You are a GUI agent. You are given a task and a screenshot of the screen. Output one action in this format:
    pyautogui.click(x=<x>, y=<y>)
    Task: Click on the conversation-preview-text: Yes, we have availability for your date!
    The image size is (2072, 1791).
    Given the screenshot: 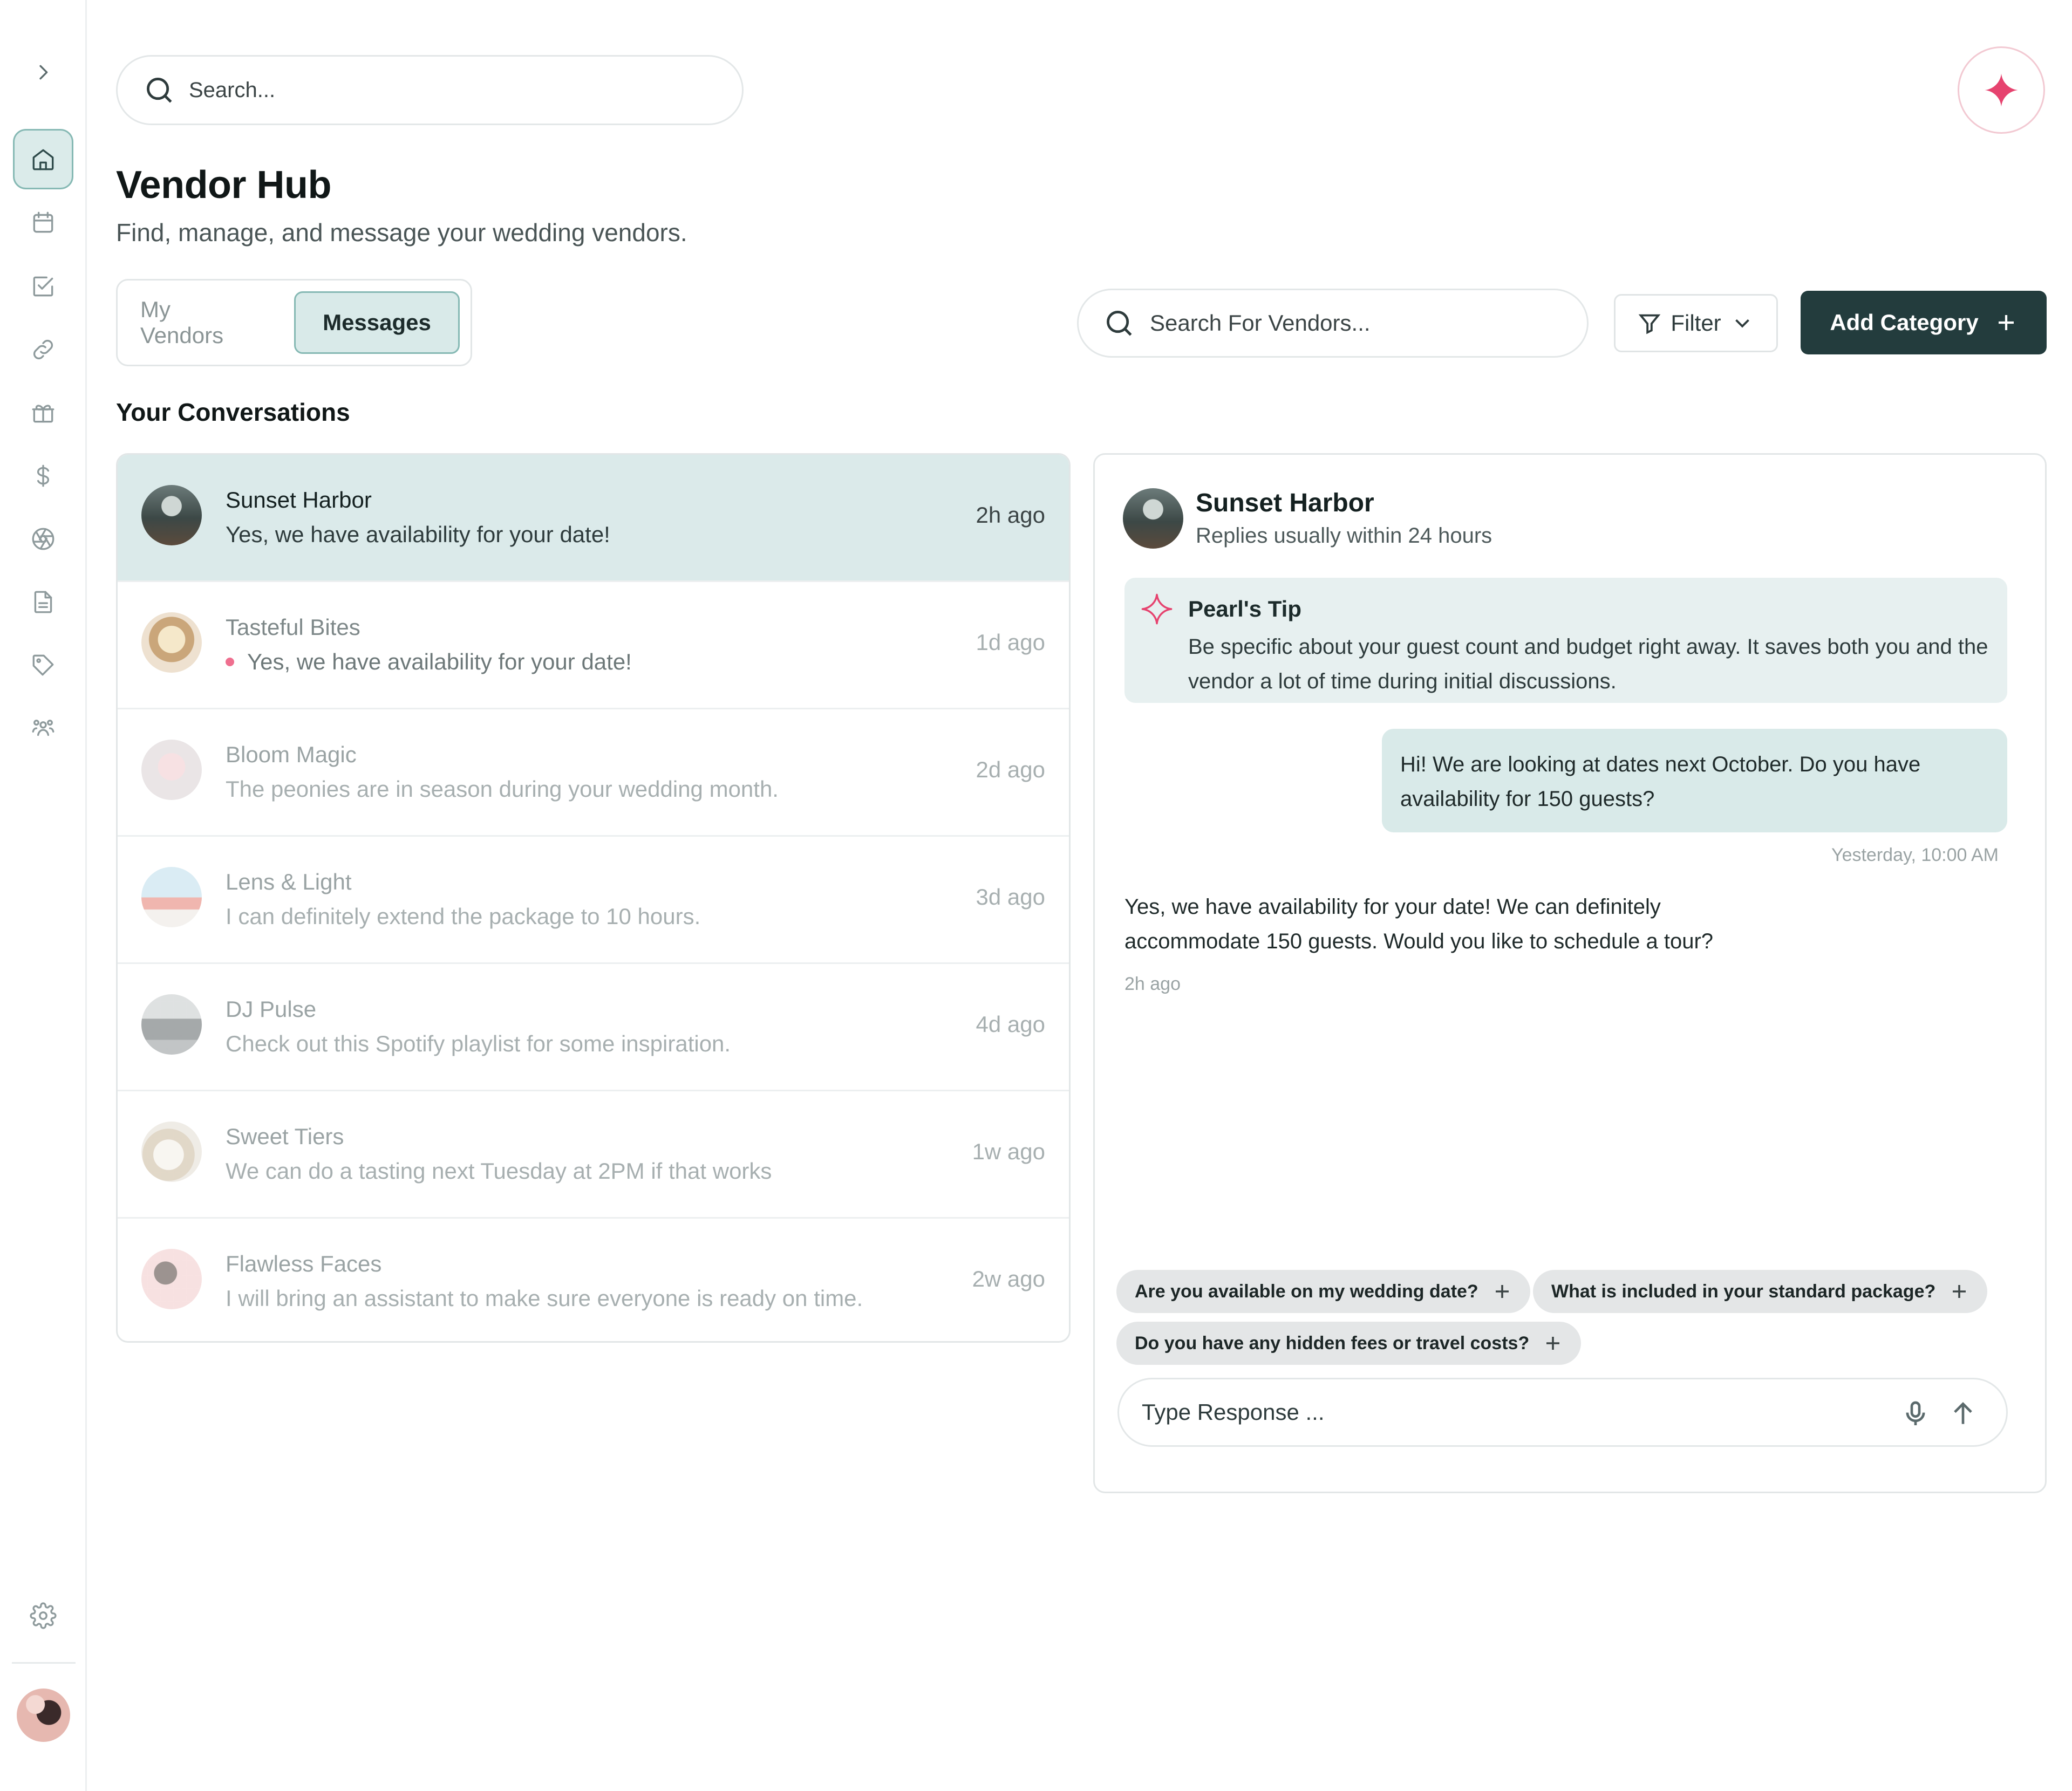 What is the action you would take?
    pyautogui.click(x=439, y=661)
    